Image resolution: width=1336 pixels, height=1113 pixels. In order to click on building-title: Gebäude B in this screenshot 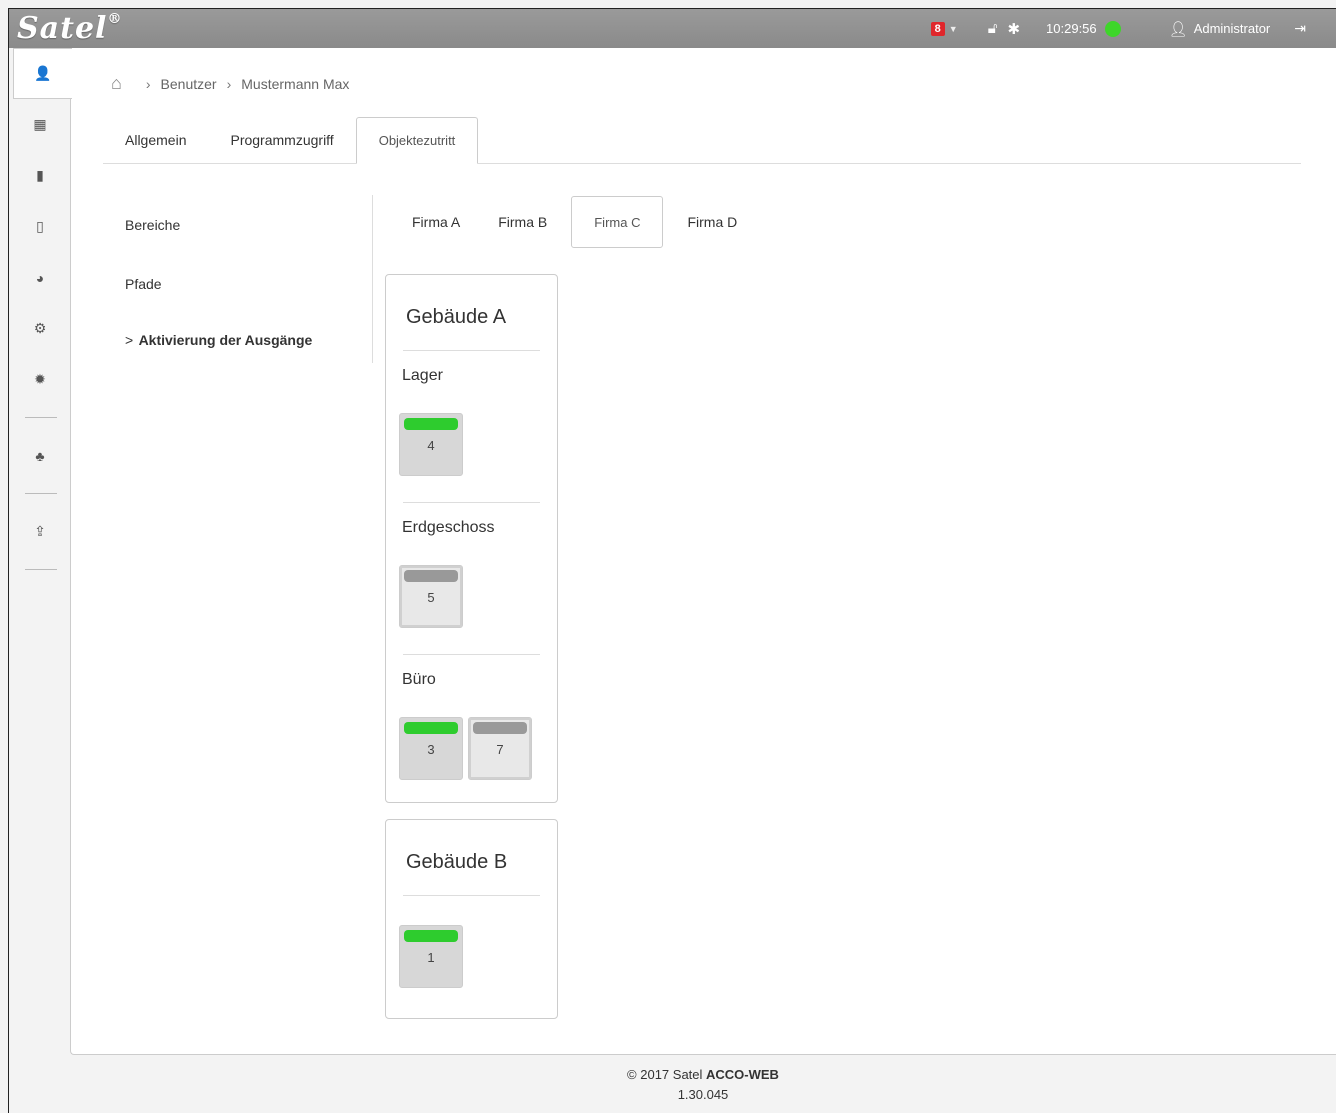, I will do `click(457, 862)`.